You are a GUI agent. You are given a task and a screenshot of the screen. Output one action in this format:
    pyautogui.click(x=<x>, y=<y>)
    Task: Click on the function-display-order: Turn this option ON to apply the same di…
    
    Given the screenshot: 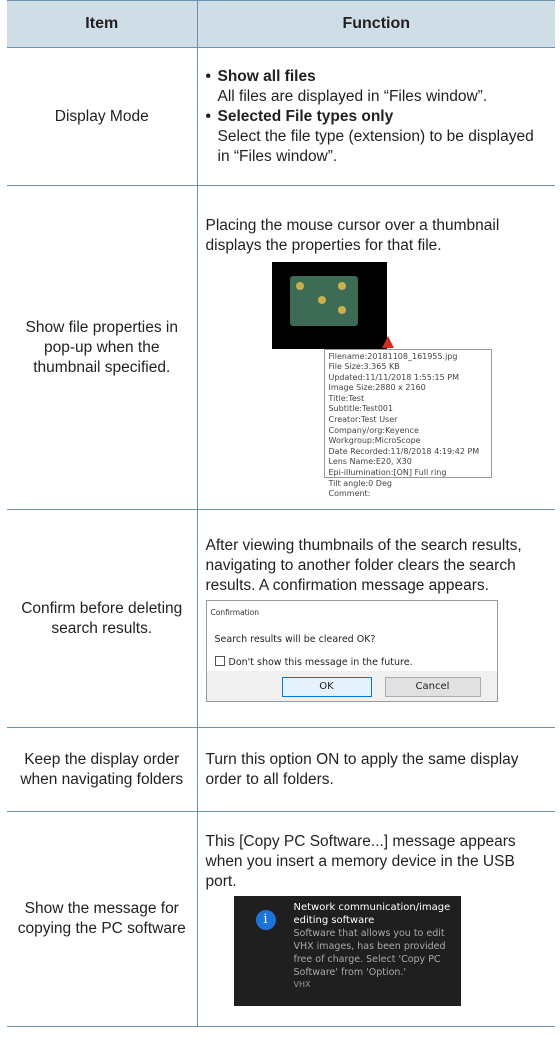 What is the action you would take?
    pyautogui.click(x=376, y=769)
    